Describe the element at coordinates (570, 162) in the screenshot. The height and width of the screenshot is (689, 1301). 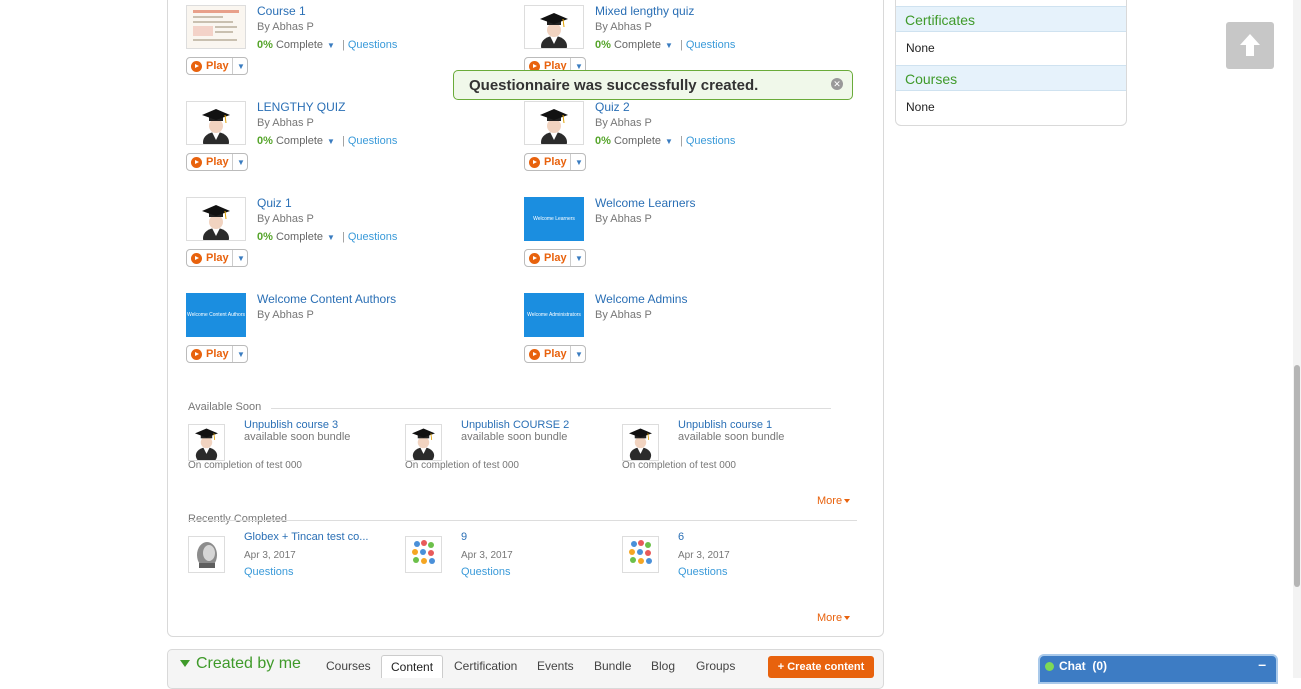
I see `divider` at that location.